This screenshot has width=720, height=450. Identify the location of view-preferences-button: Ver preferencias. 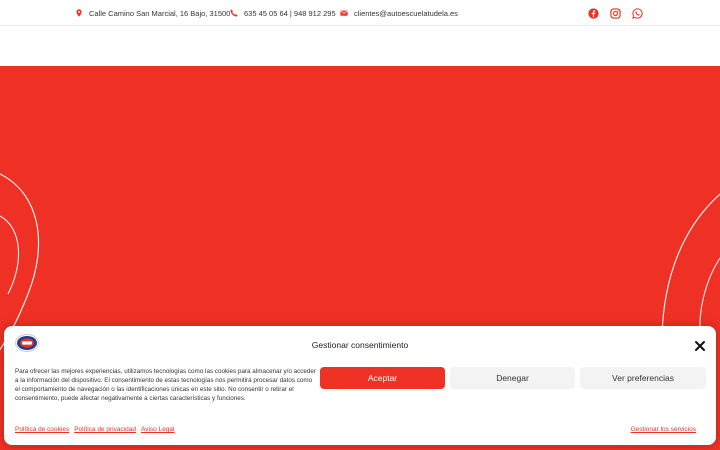
(643, 378).